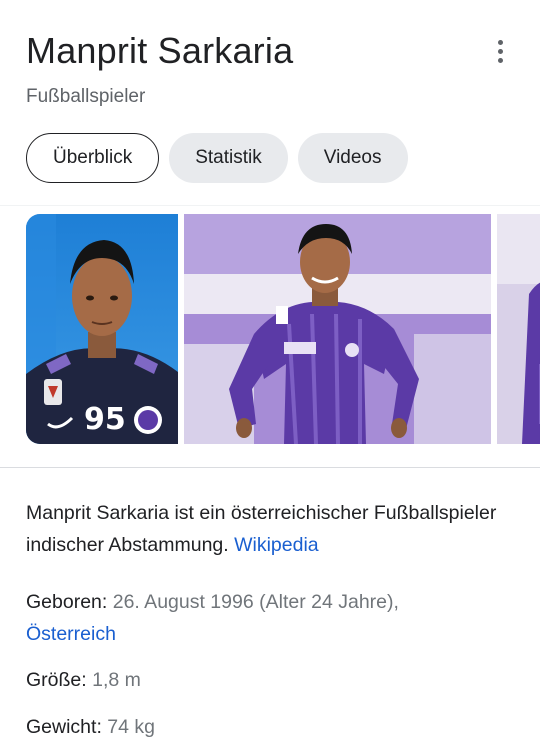  I want to click on fact-height: Größe: 1,8 m, so click(276, 680).